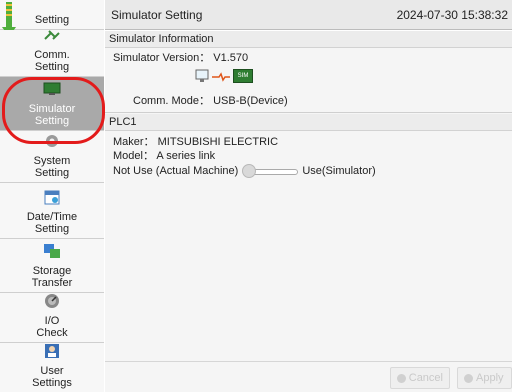 The height and width of the screenshot is (392, 512). Describe the element at coordinates (176, 171) in the screenshot. I see `toggle-off-label: Not Use (Actual Machine)` at that location.